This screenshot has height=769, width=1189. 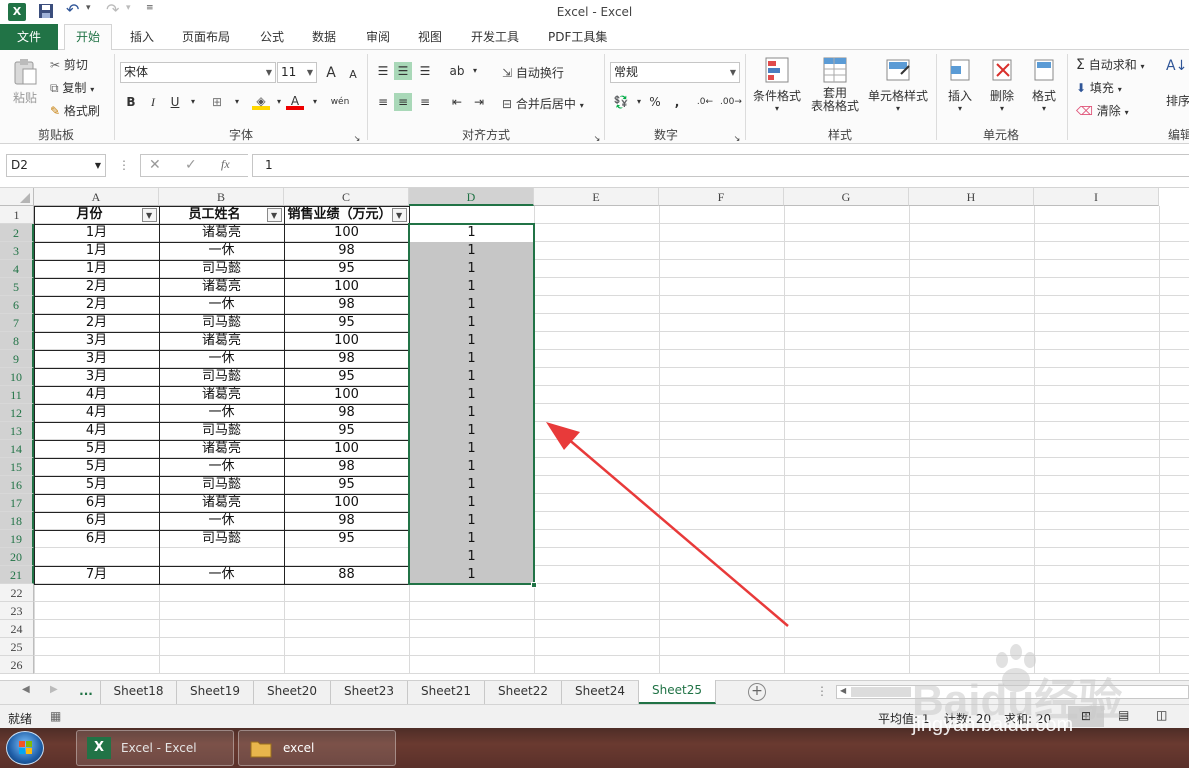 I want to click on row-header-6: 6, so click(x=17, y=305).